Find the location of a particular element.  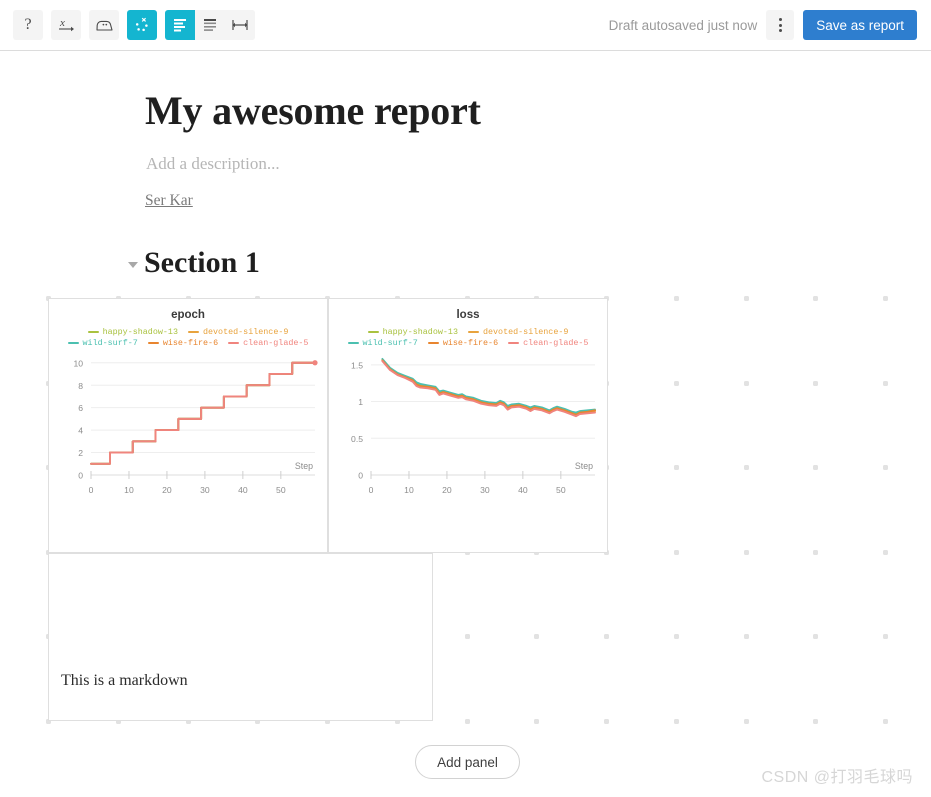

svg-text: x is located at coordinates (62, 23).